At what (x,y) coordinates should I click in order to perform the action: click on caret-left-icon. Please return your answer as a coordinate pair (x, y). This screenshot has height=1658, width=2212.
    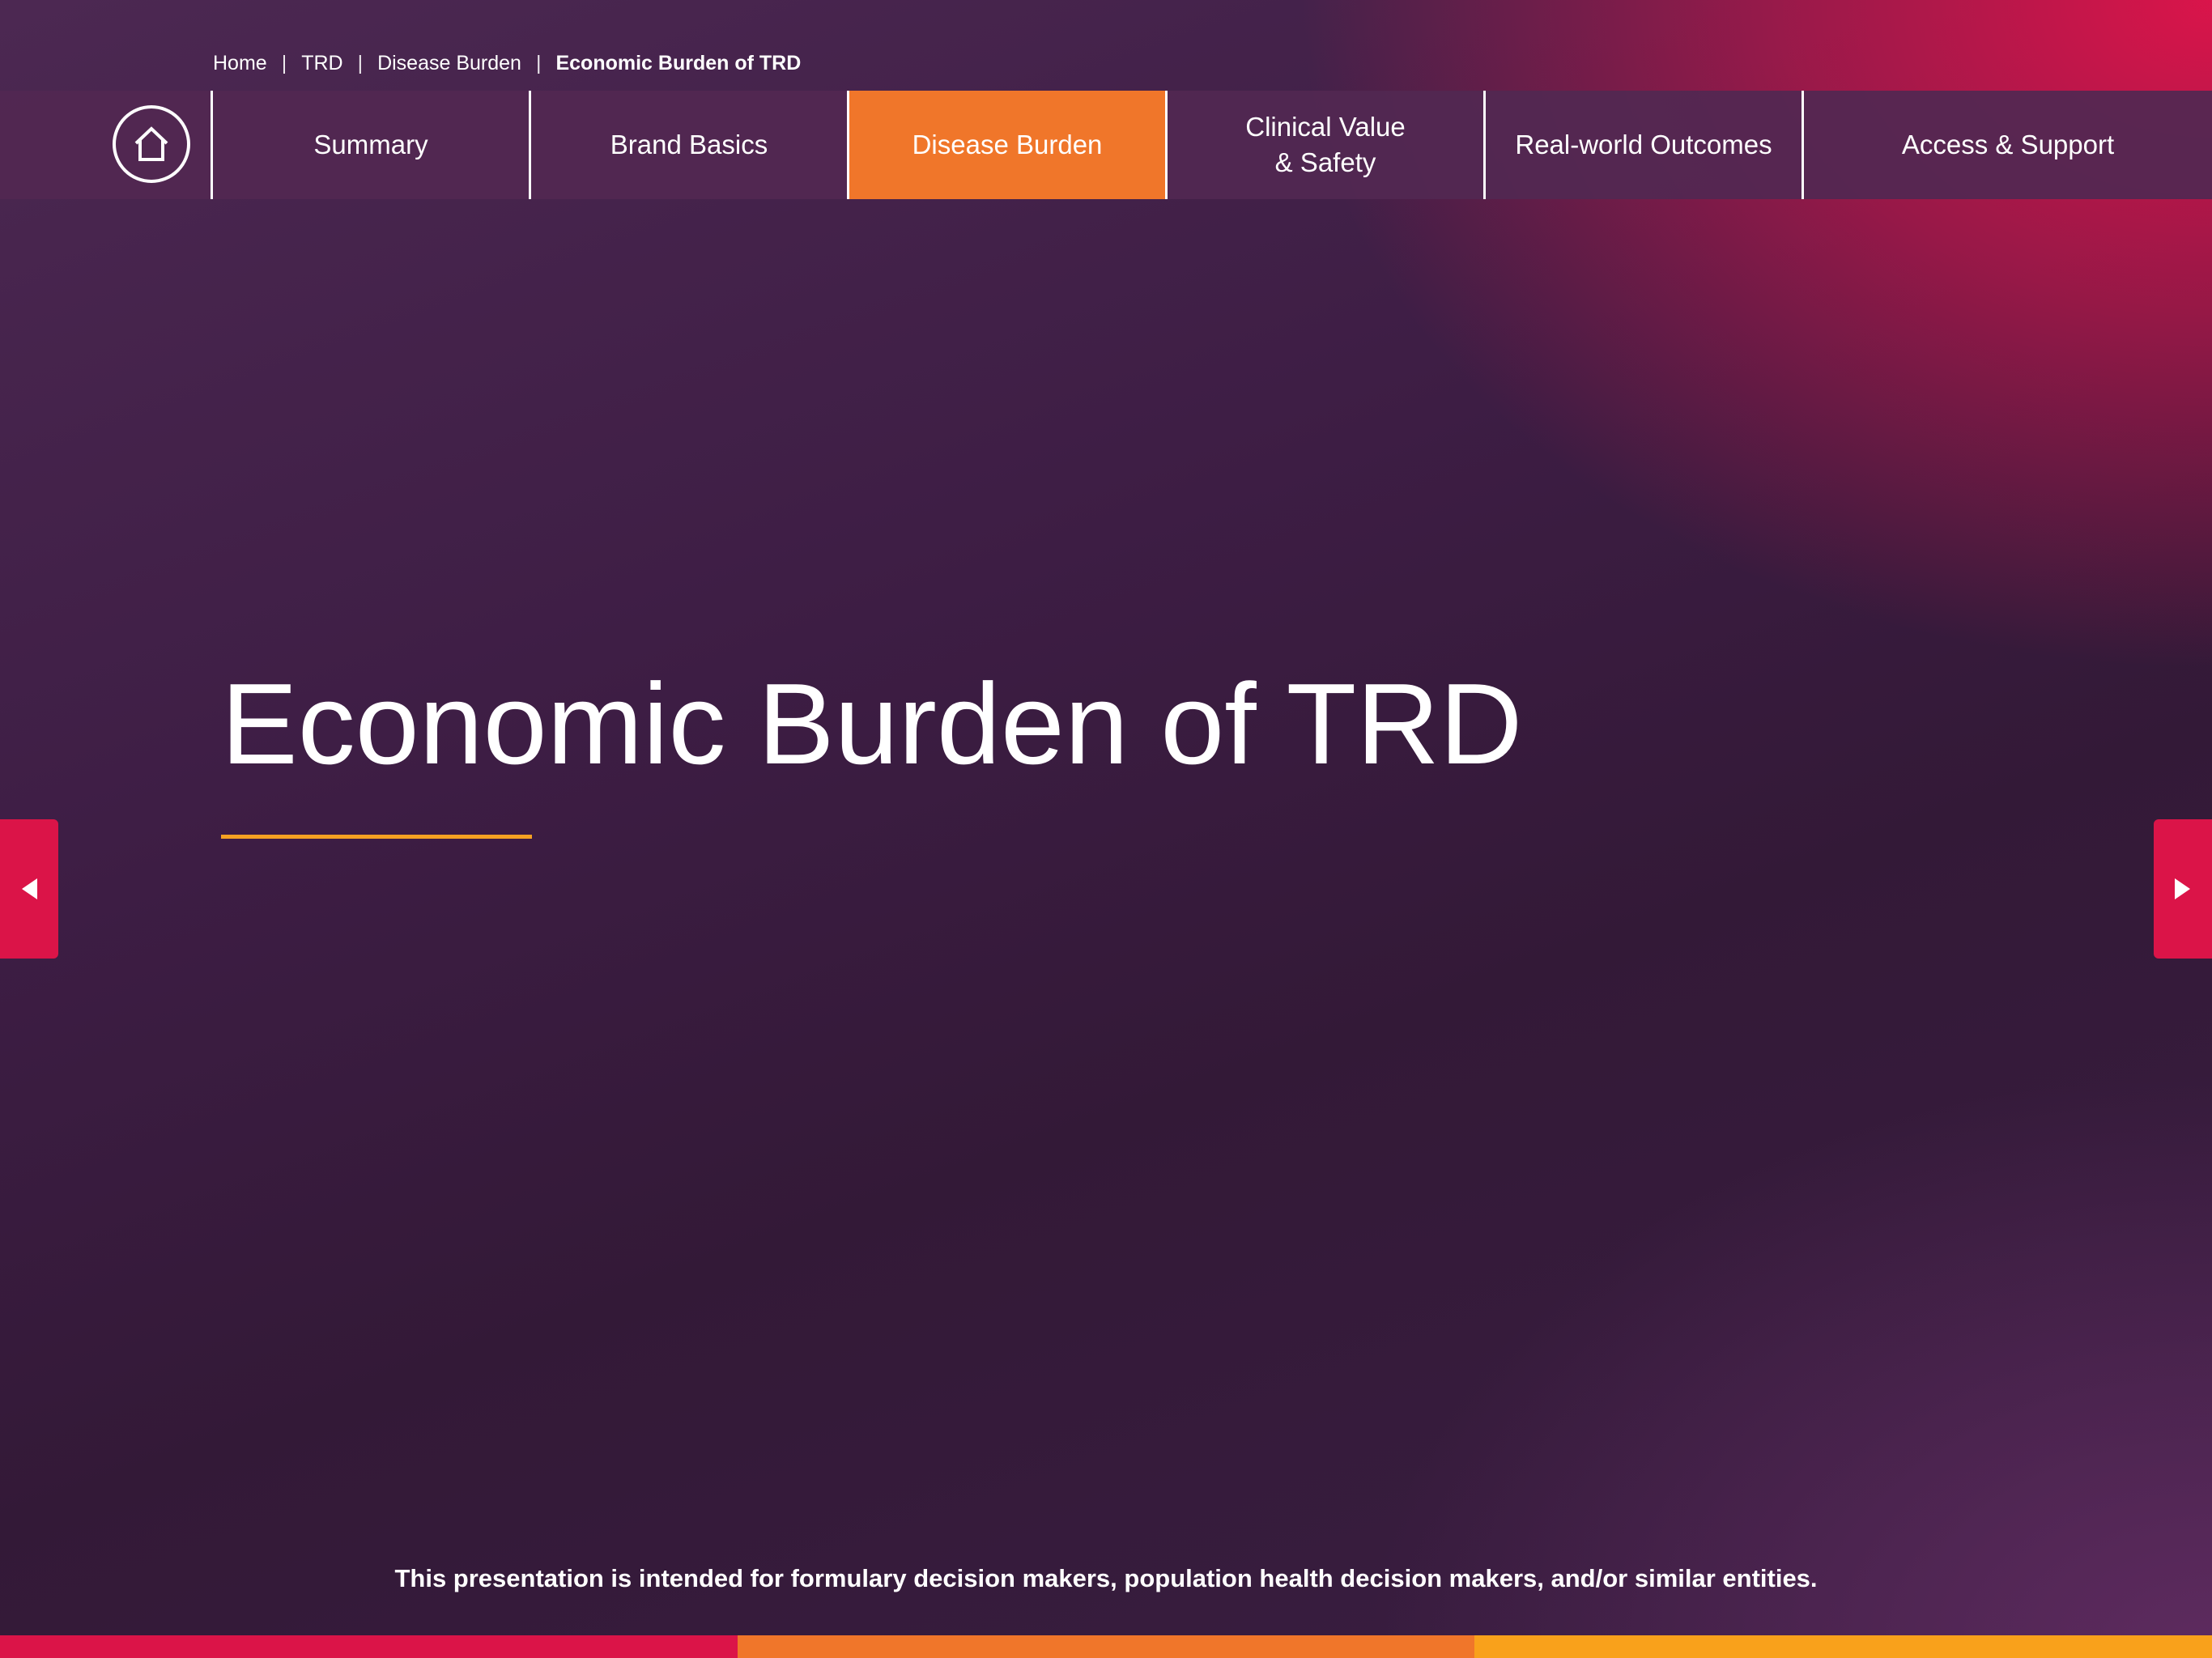
    Looking at the image, I should click on (30, 888).